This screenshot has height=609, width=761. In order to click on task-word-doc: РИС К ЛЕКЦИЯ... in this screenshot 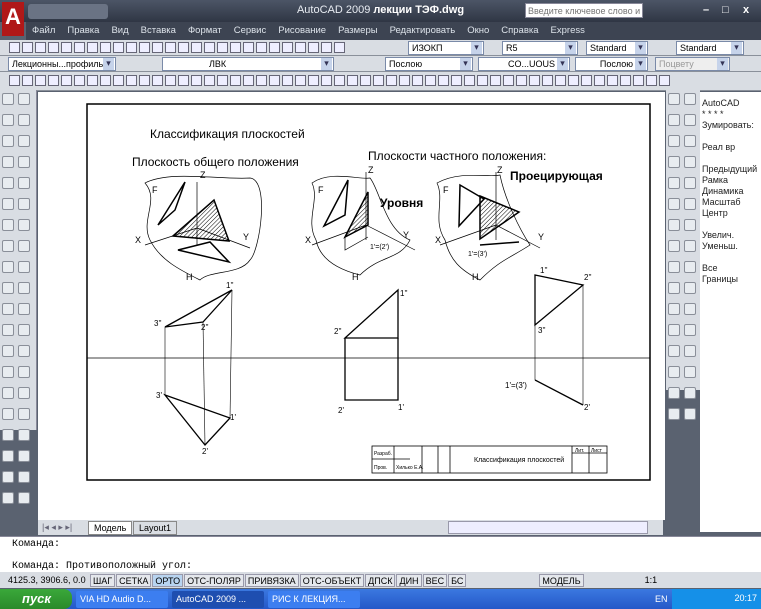, I will do `click(314, 599)`.